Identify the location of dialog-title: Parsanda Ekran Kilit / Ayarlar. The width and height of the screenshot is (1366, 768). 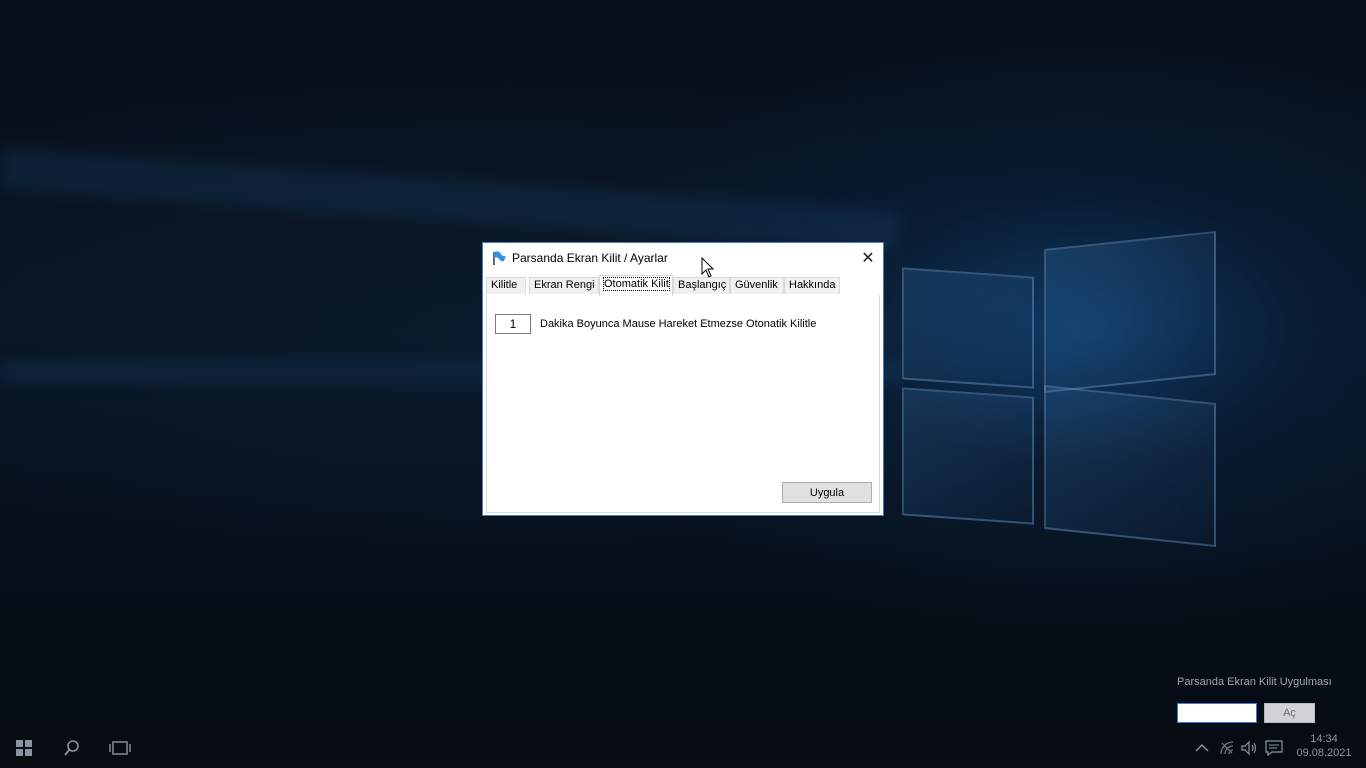
(590, 258).